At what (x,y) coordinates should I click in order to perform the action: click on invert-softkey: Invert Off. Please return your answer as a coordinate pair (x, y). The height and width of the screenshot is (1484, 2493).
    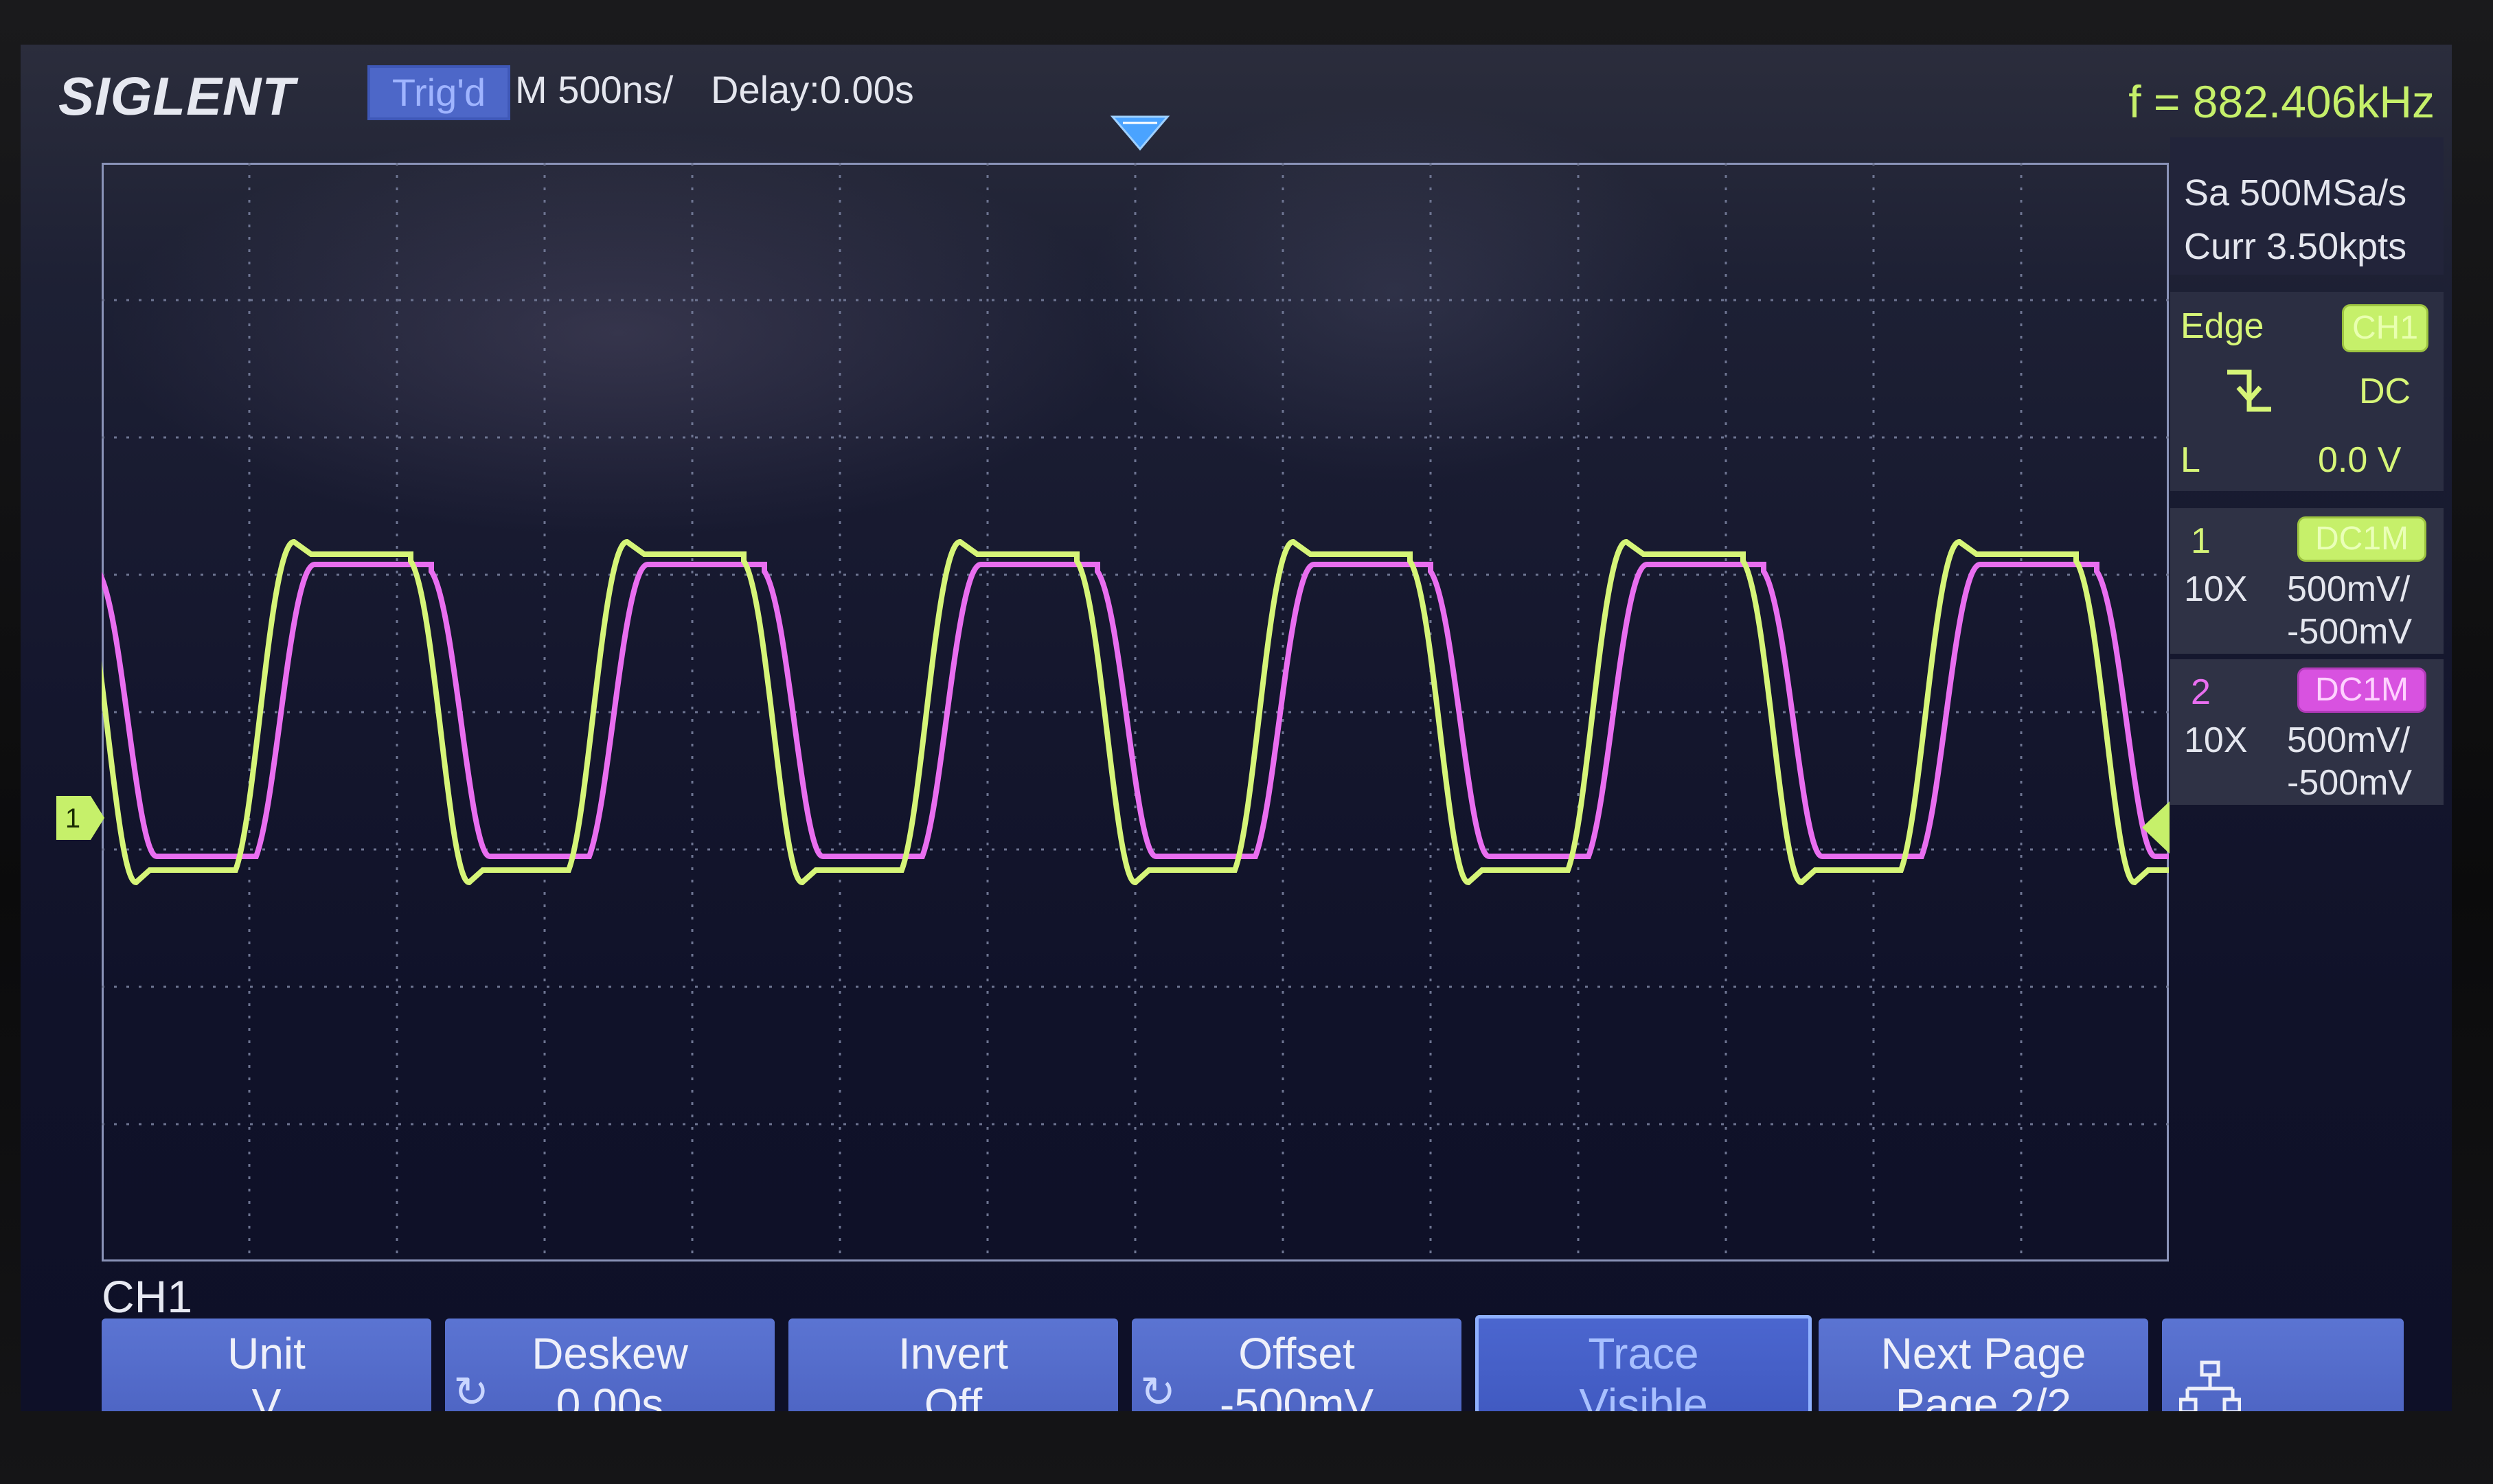
    Looking at the image, I should click on (953, 1365).